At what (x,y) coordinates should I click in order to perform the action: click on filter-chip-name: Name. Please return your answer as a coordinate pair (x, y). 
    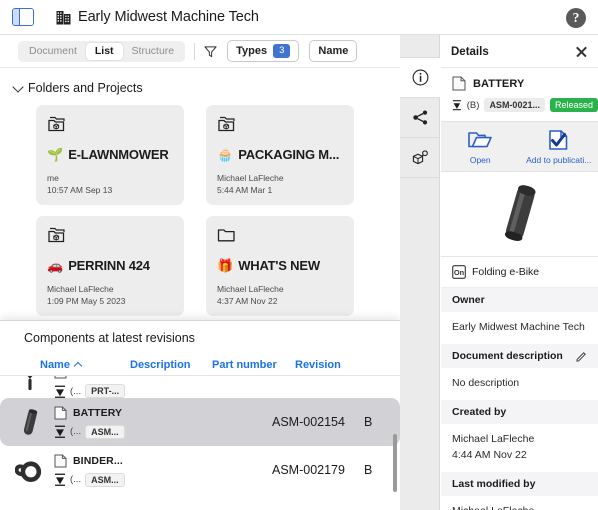
    Looking at the image, I should click on (333, 51).